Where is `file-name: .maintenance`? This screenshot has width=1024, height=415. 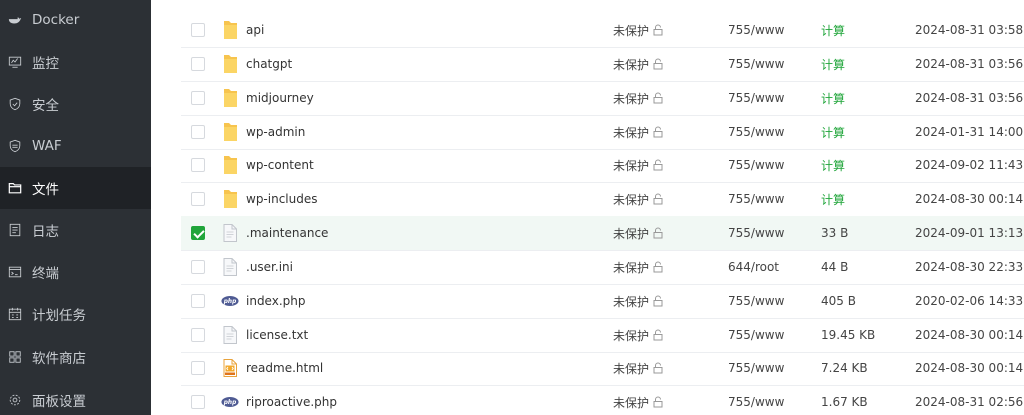
file-name: .maintenance is located at coordinates (287, 233).